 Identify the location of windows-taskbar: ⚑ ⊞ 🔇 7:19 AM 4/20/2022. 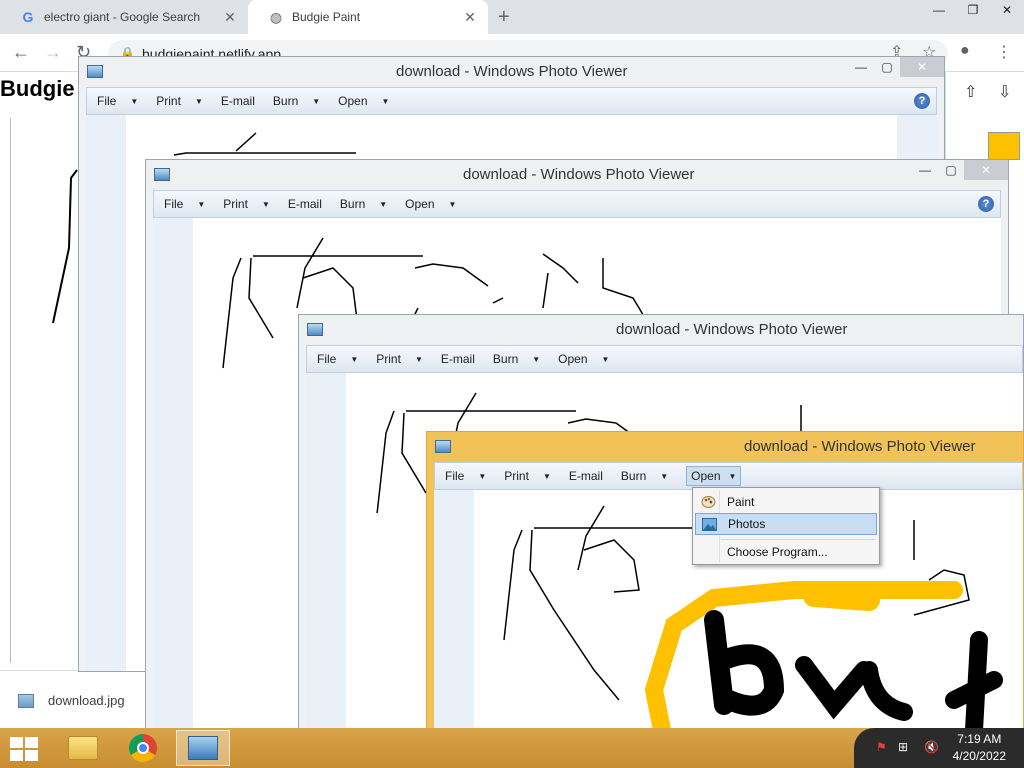
(512, 748).